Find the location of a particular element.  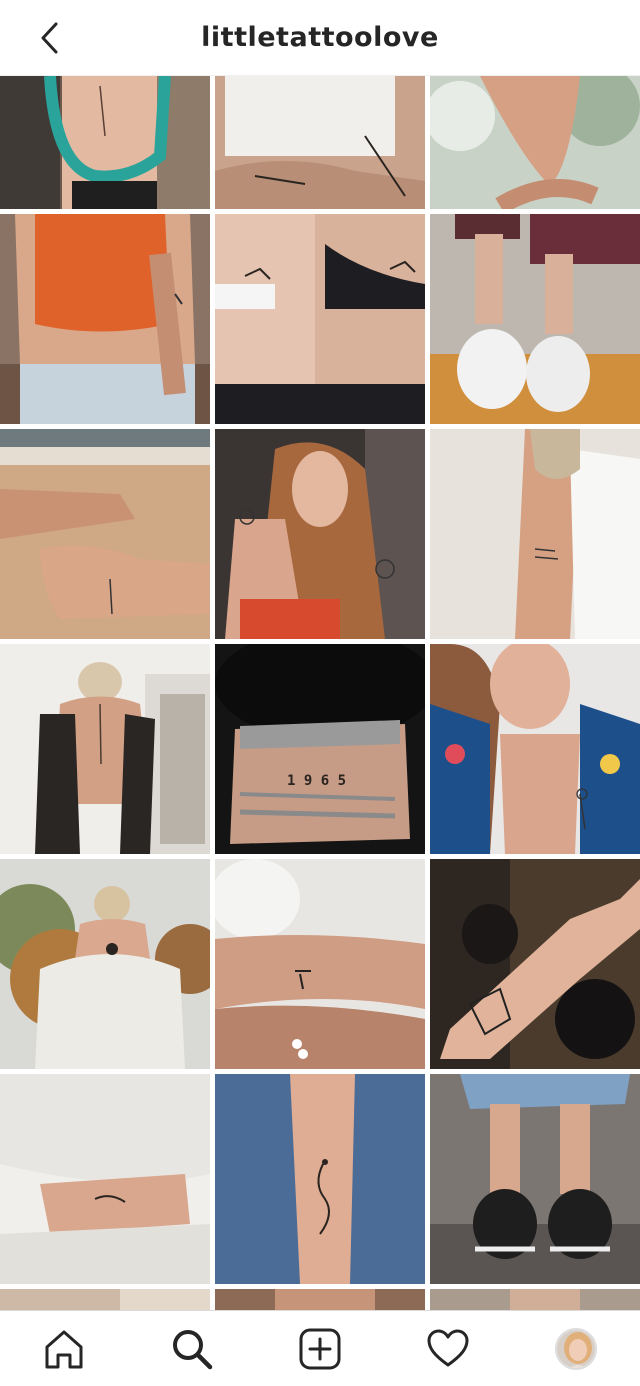

nav-home is located at coordinates (64, 1349).